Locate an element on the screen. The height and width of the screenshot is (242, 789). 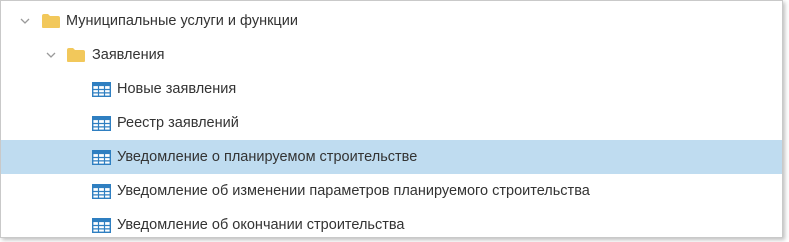
tree-item-completion-notice: Уведомление об окончании строительства is located at coordinates (391, 222).